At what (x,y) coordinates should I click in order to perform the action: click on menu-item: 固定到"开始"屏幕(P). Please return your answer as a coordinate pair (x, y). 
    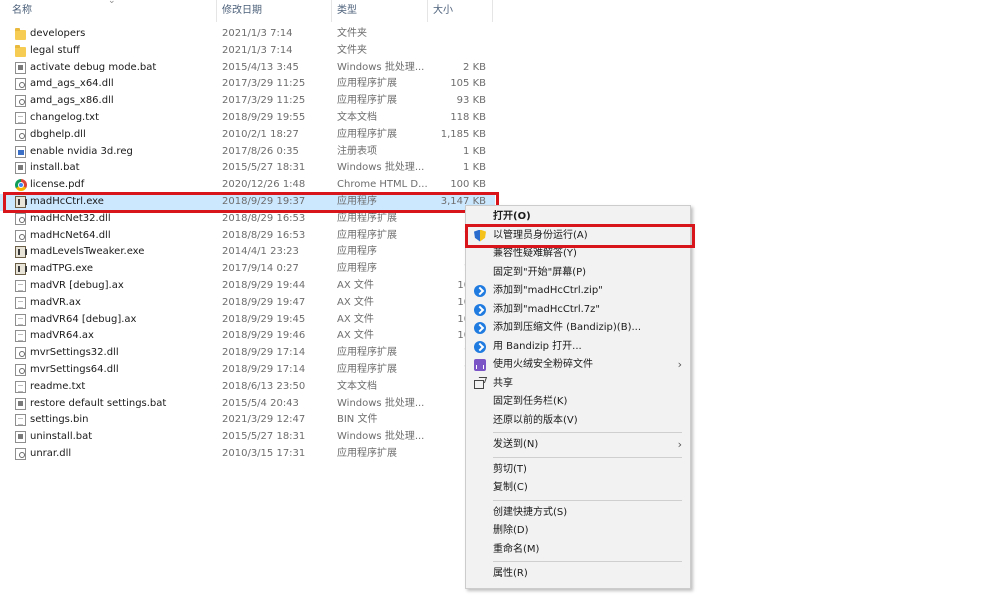
    Looking at the image, I should click on (578, 273).